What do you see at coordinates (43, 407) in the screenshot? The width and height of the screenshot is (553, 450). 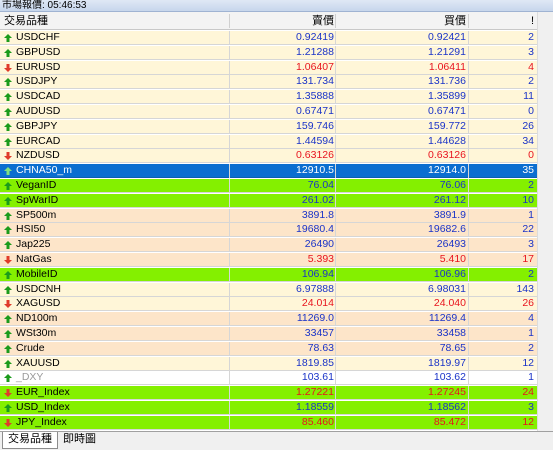 I see `quote-symbol: USD_Index` at bounding box center [43, 407].